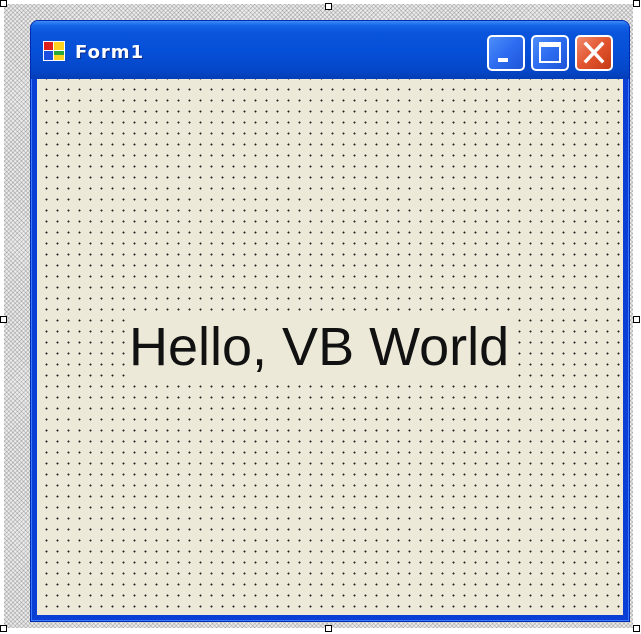 This screenshot has width=641, height=634. What do you see at coordinates (330, 50) in the screenshot?
I see `title-bar: Form1` at bounding box center [330, 50].